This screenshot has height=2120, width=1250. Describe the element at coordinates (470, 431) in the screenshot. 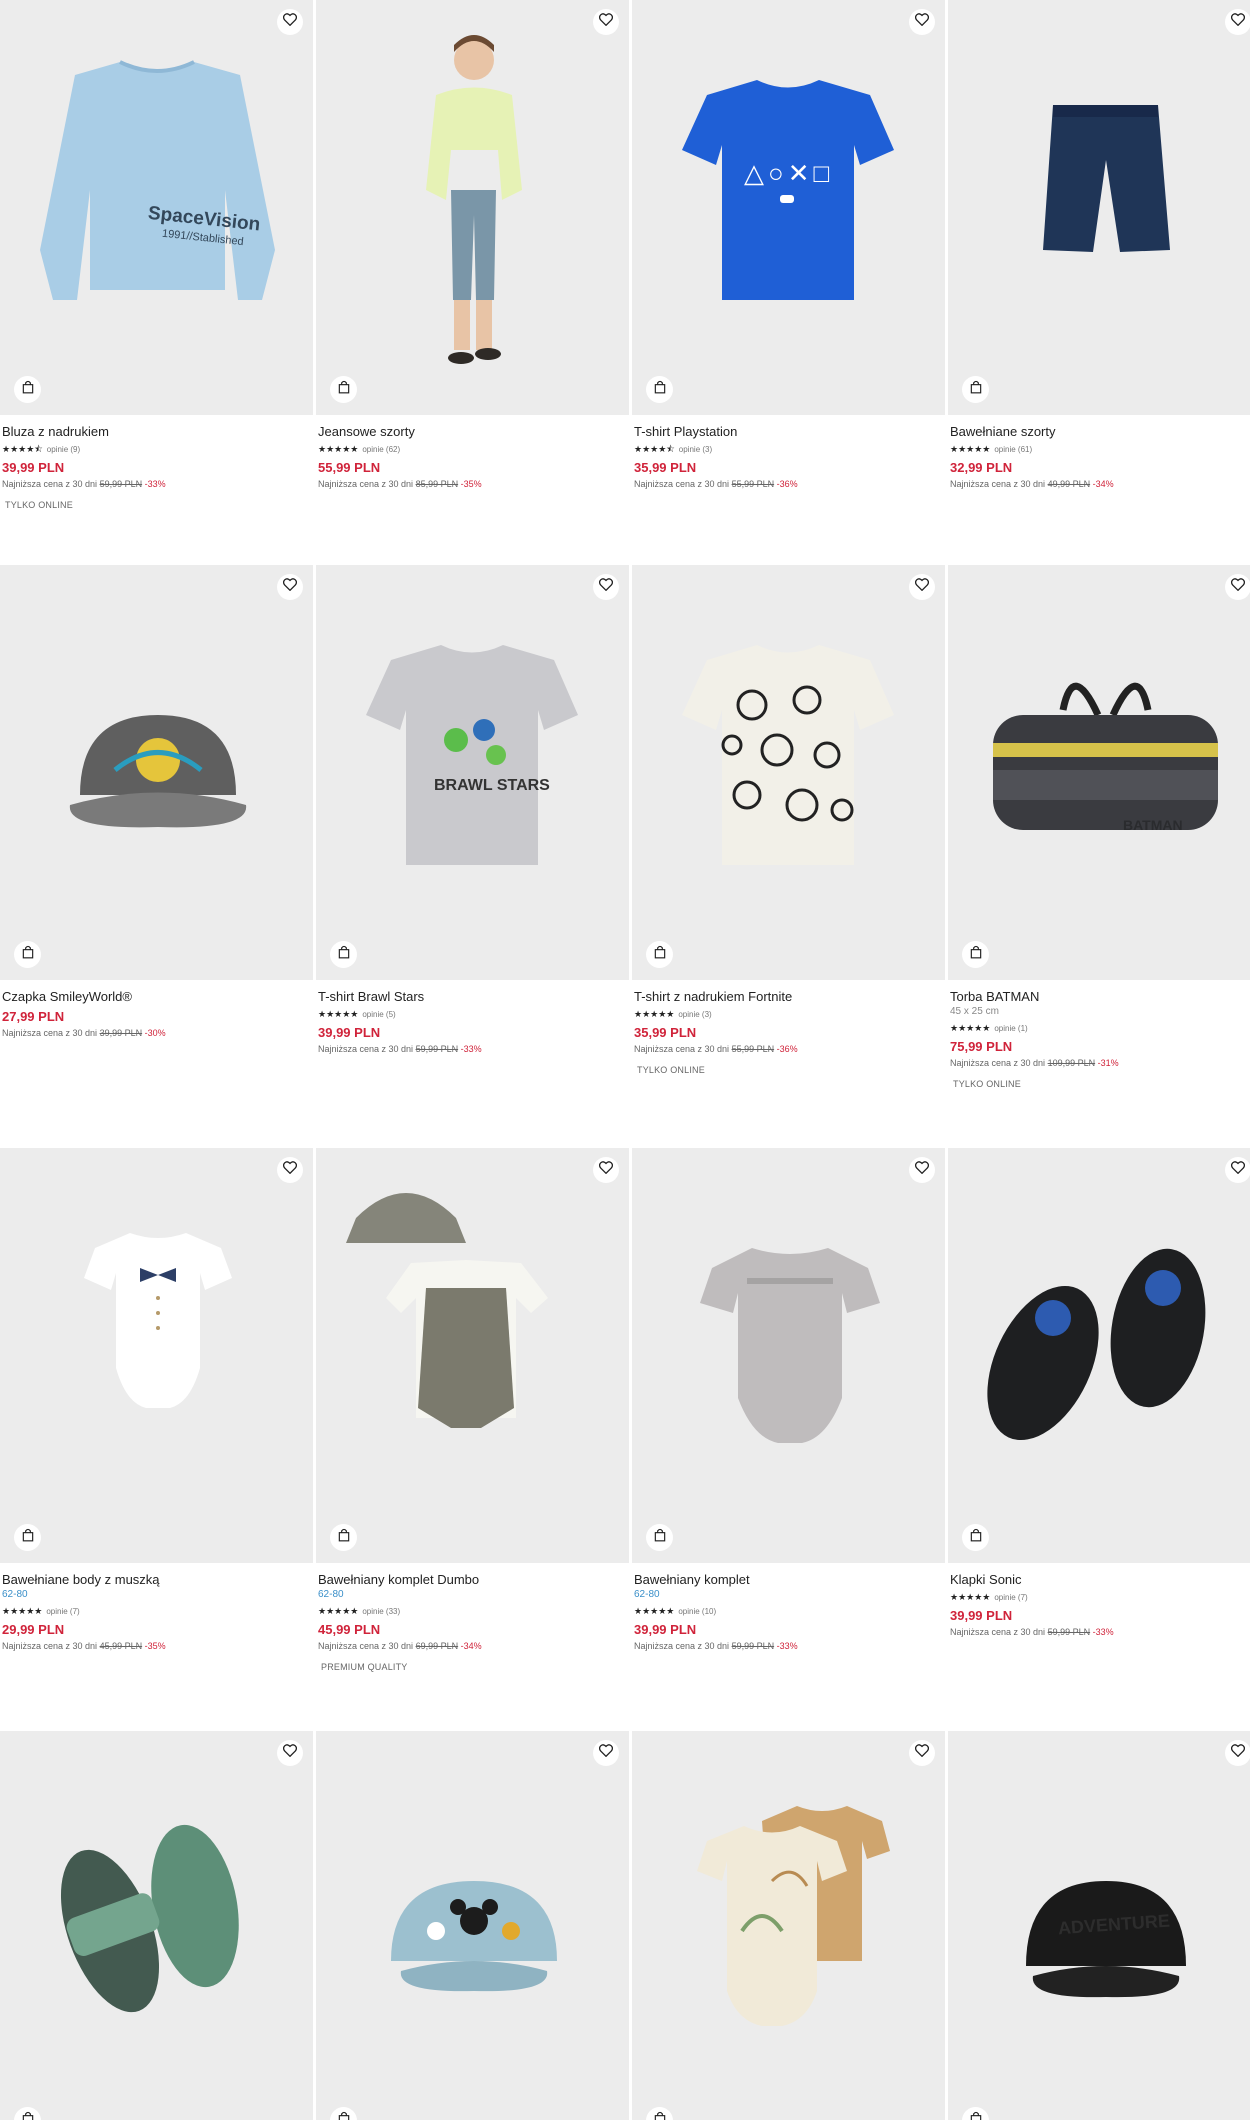

I see `product-title: Jeansowe szorty` at that location.